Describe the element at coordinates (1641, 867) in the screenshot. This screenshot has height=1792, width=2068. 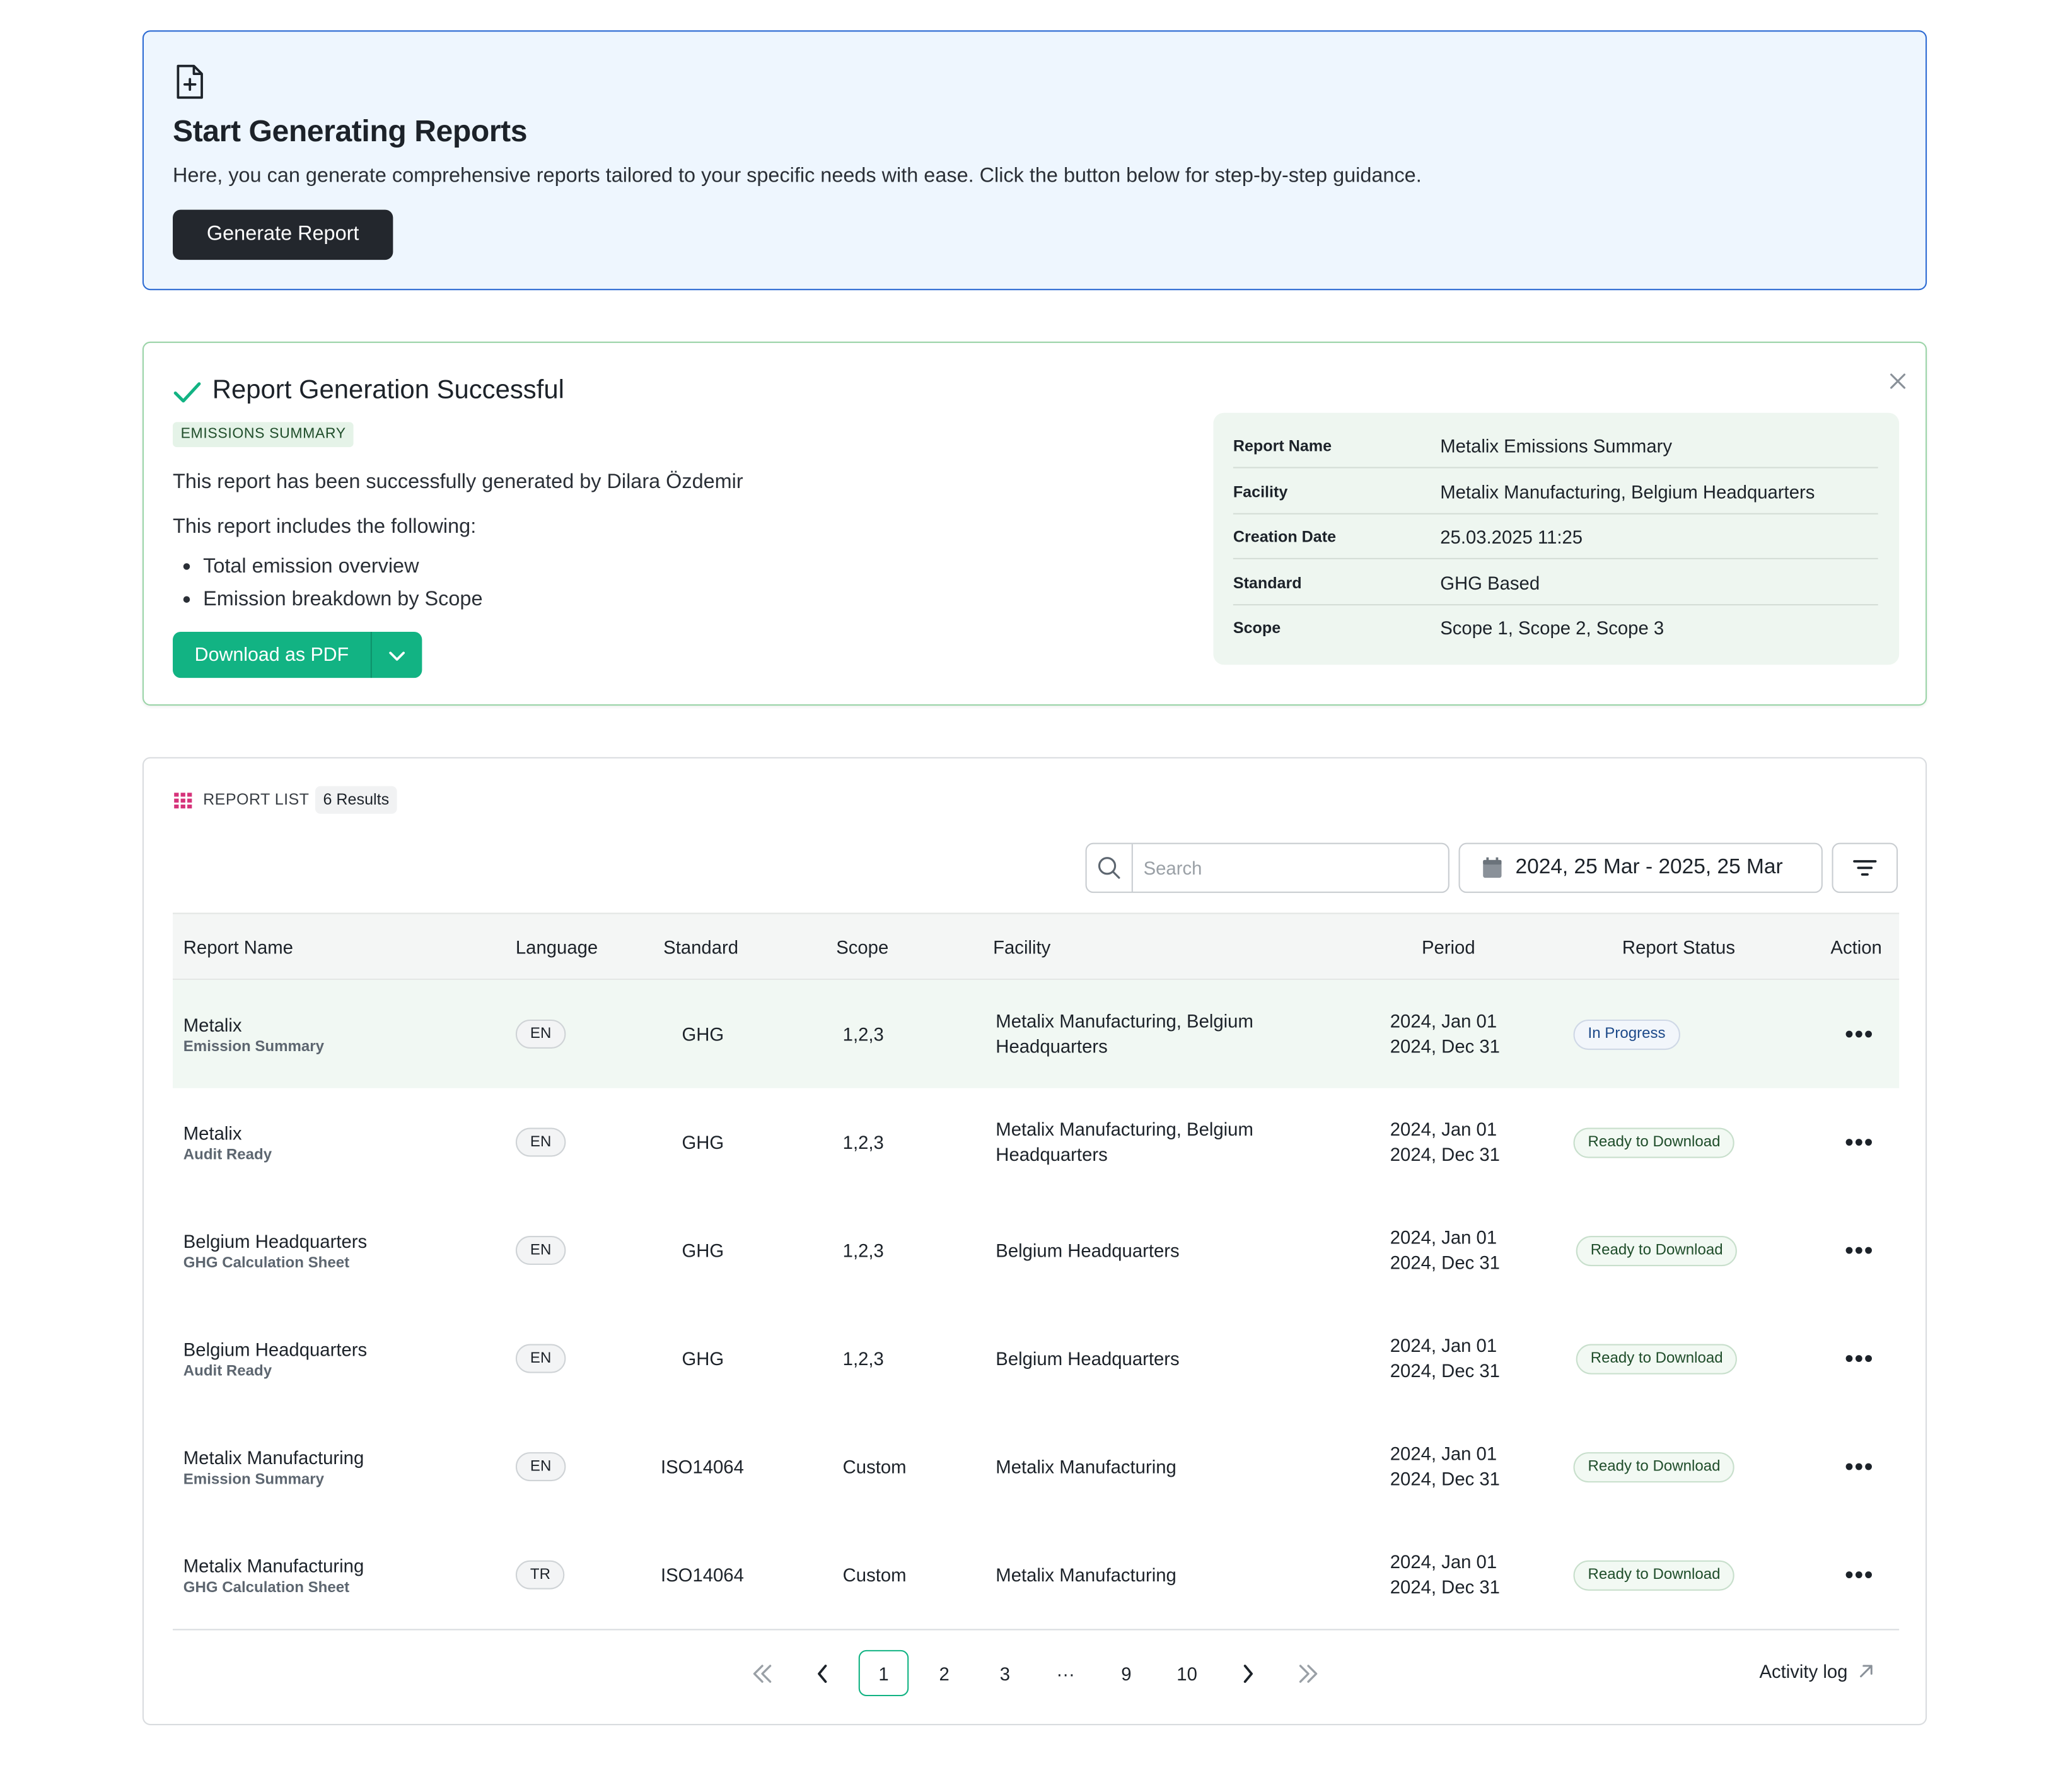
I see `date-range-picker: 2024, 25 Mar - 2025, 25 Mar` at that location.